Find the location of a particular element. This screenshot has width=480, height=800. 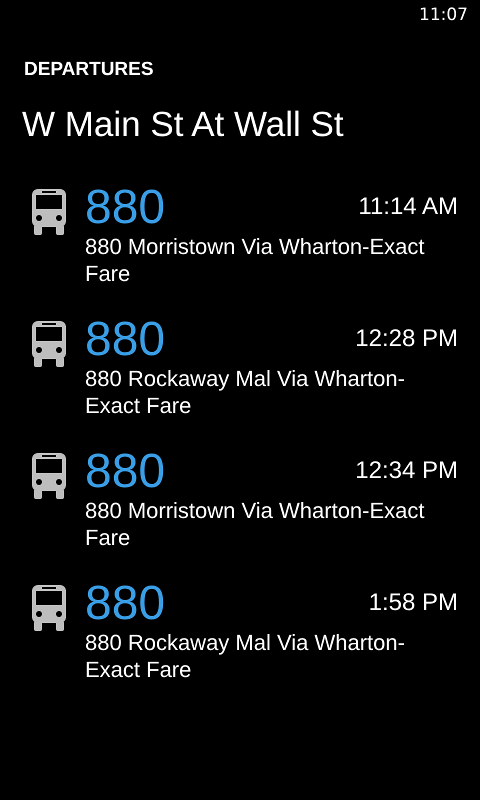

stop-name: W Main St At Wall St is located at coordinates (183, 125).